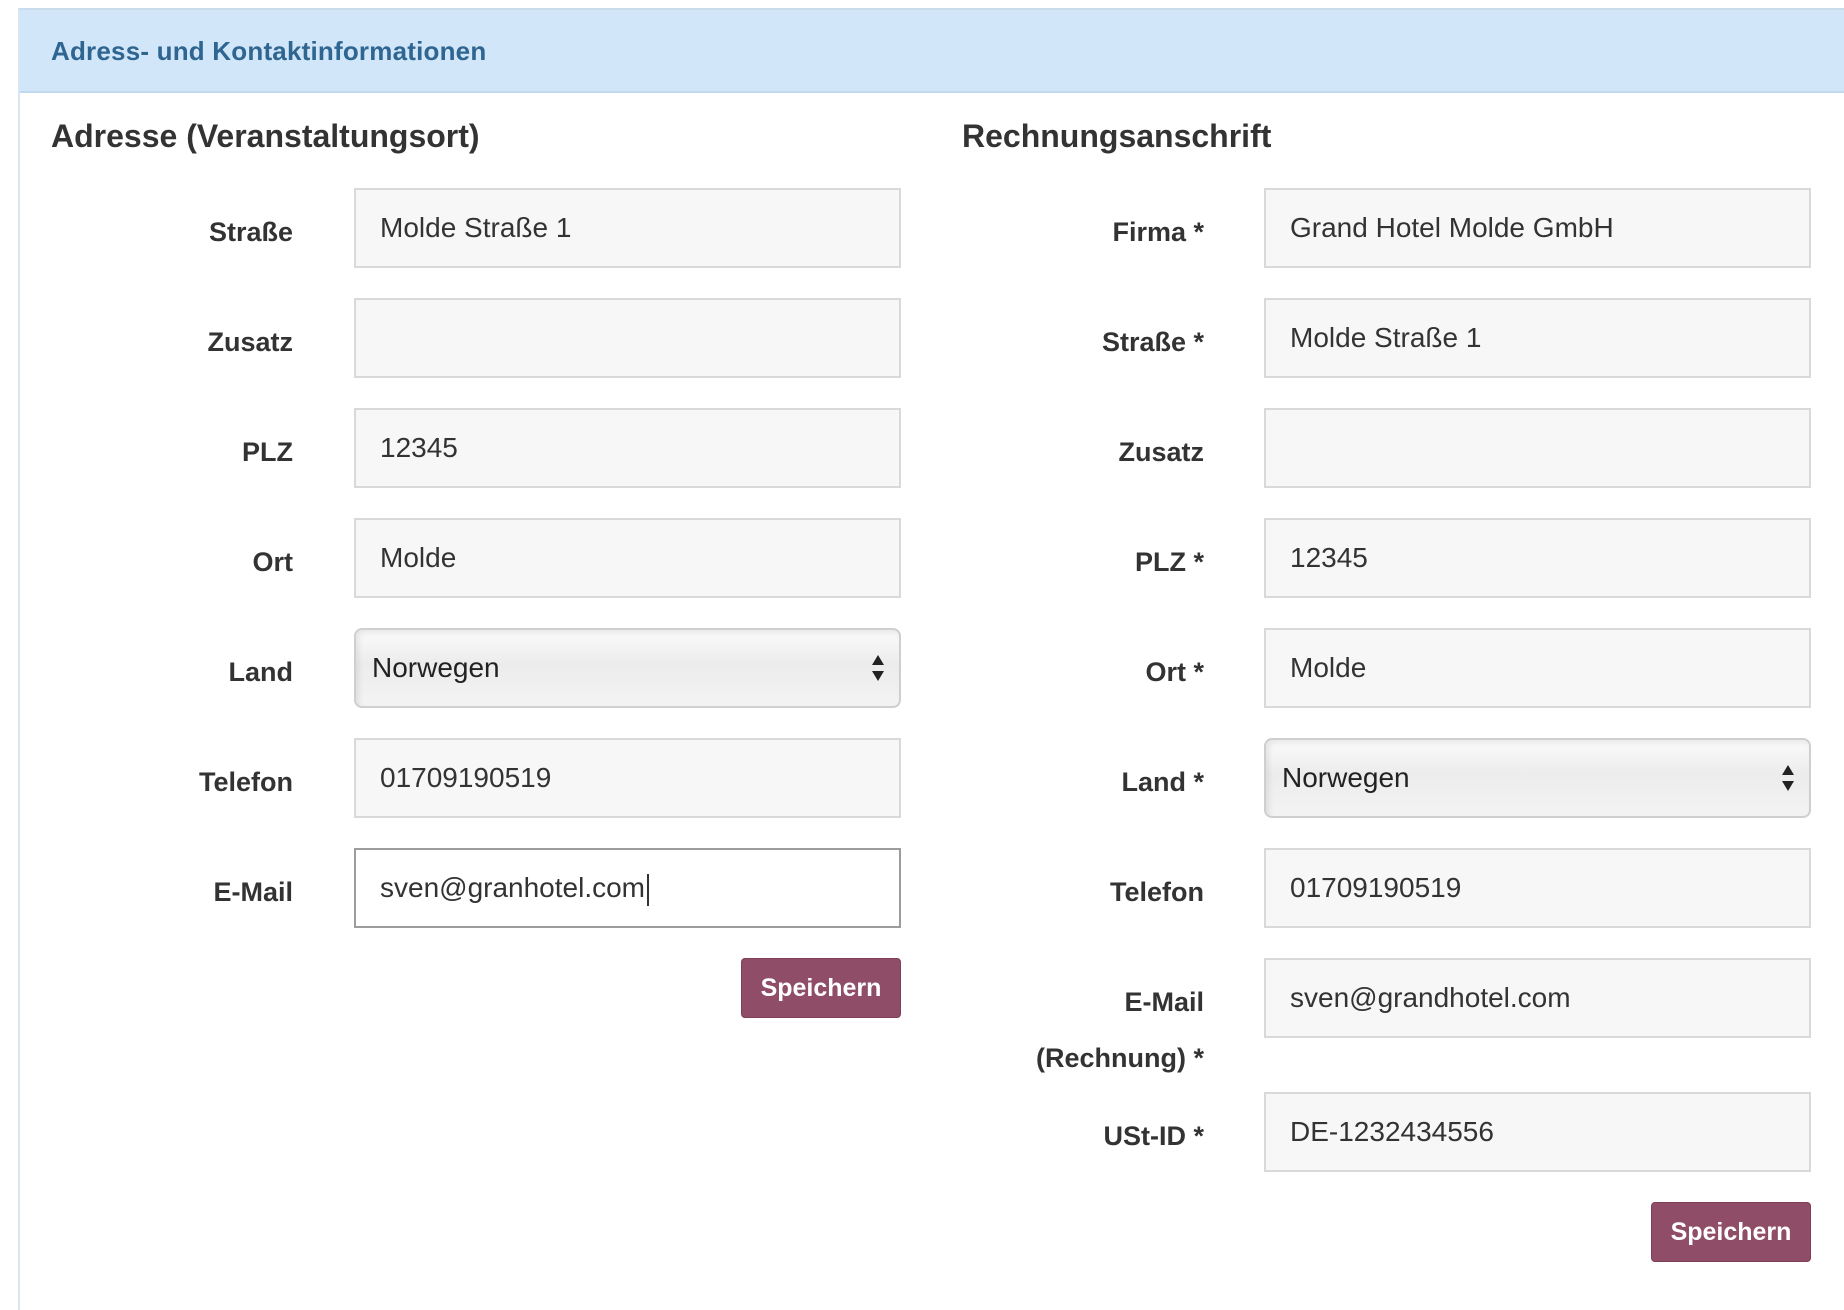  I want to click on venue-phone-label: Telefon, so click(246, 782).